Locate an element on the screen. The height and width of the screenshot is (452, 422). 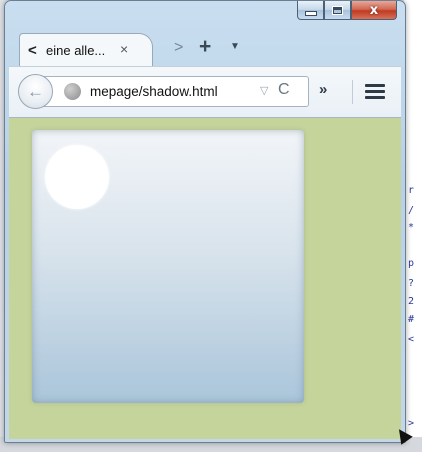
minimize-button is located at coordinates (310, 10).